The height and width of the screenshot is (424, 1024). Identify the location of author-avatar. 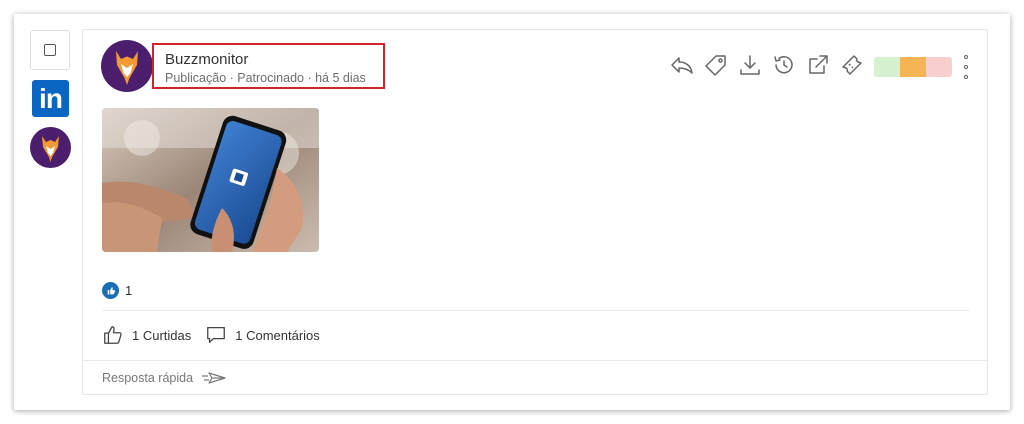
(127, 66).